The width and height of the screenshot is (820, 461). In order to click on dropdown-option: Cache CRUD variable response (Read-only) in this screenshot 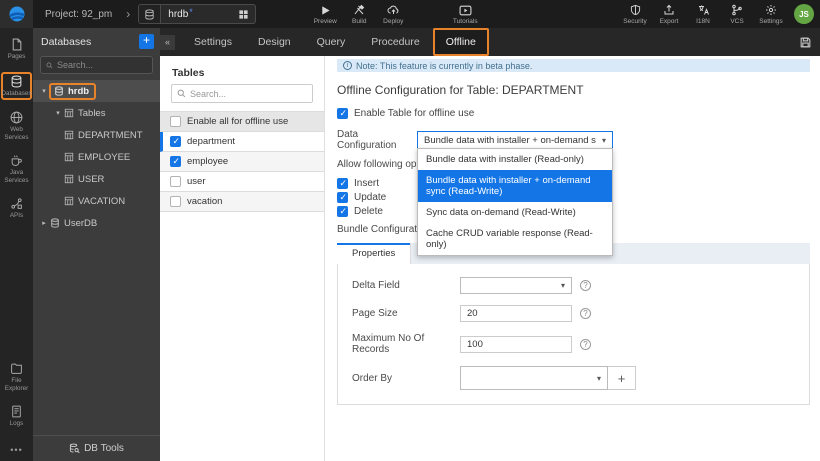, I will do `click(515, 239)`.